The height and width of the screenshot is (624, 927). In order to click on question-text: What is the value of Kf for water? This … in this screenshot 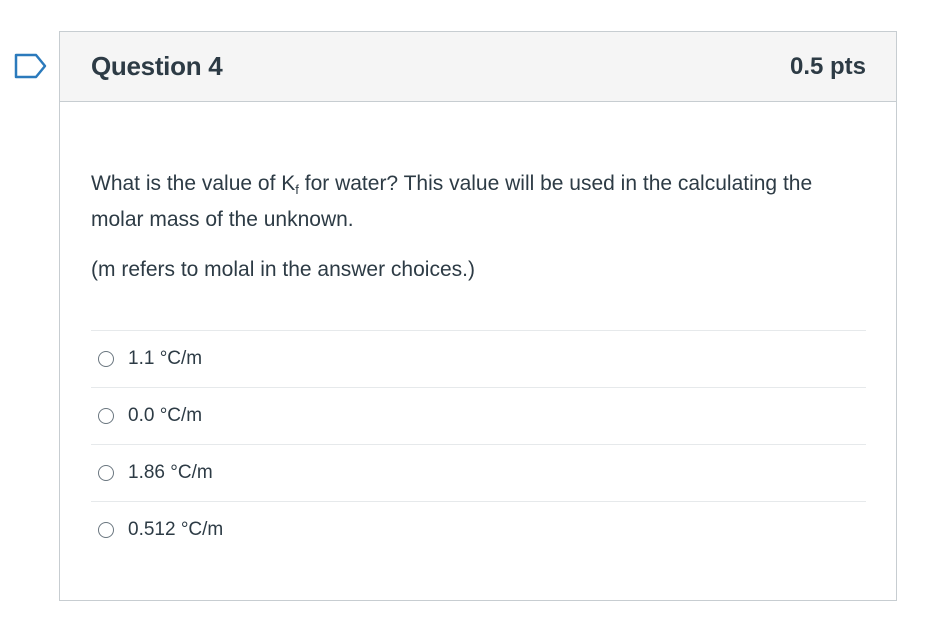, I will do `click(478, 202)`.